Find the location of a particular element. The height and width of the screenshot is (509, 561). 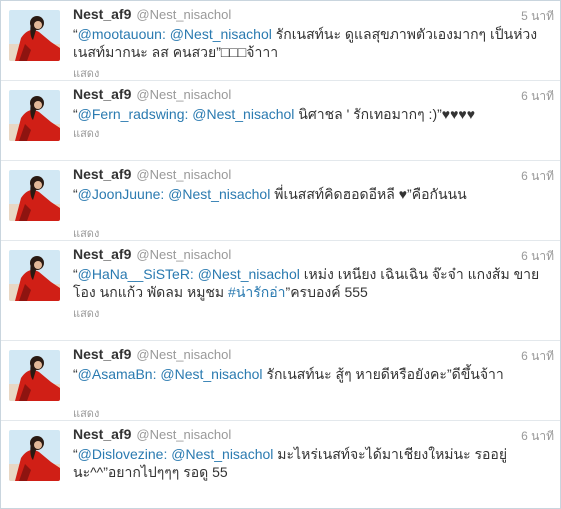

mention-link: @Dislovezine: is located at coordinates (123, 454).